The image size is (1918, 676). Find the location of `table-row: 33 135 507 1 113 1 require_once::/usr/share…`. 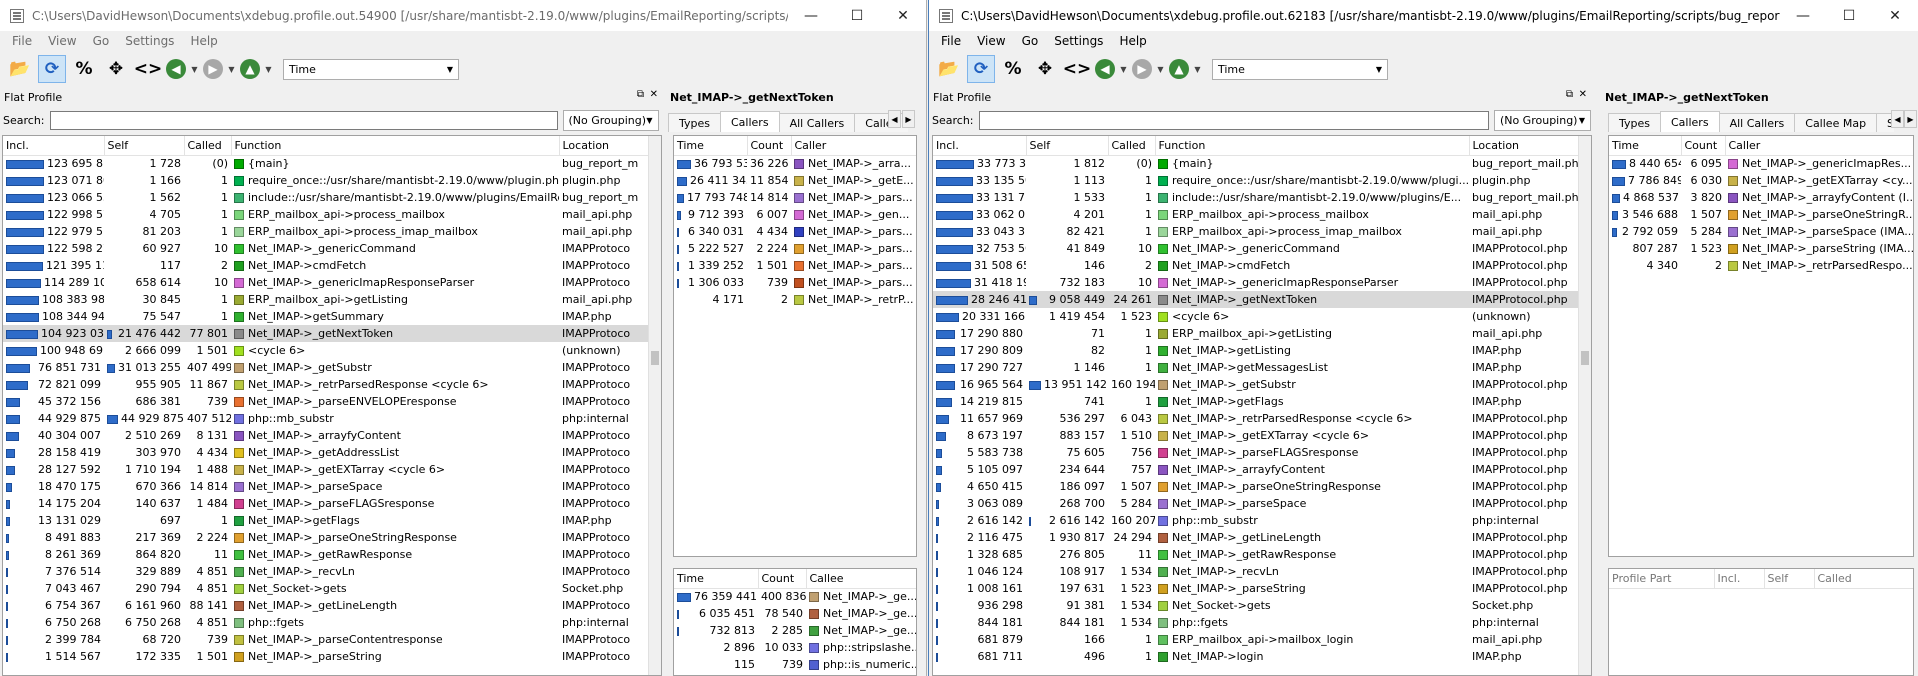

table-row: 33 135 507 1 113 1 require_once::/usr/share… is located at coordinates (1256, 180).